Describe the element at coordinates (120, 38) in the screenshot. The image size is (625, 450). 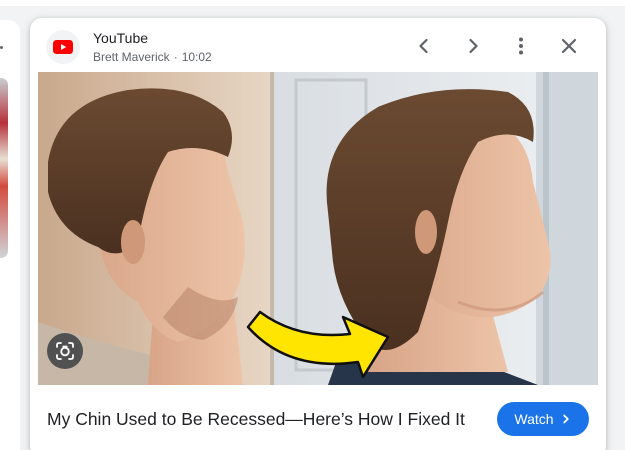
I see `source-site-name: YouTube` at that location.